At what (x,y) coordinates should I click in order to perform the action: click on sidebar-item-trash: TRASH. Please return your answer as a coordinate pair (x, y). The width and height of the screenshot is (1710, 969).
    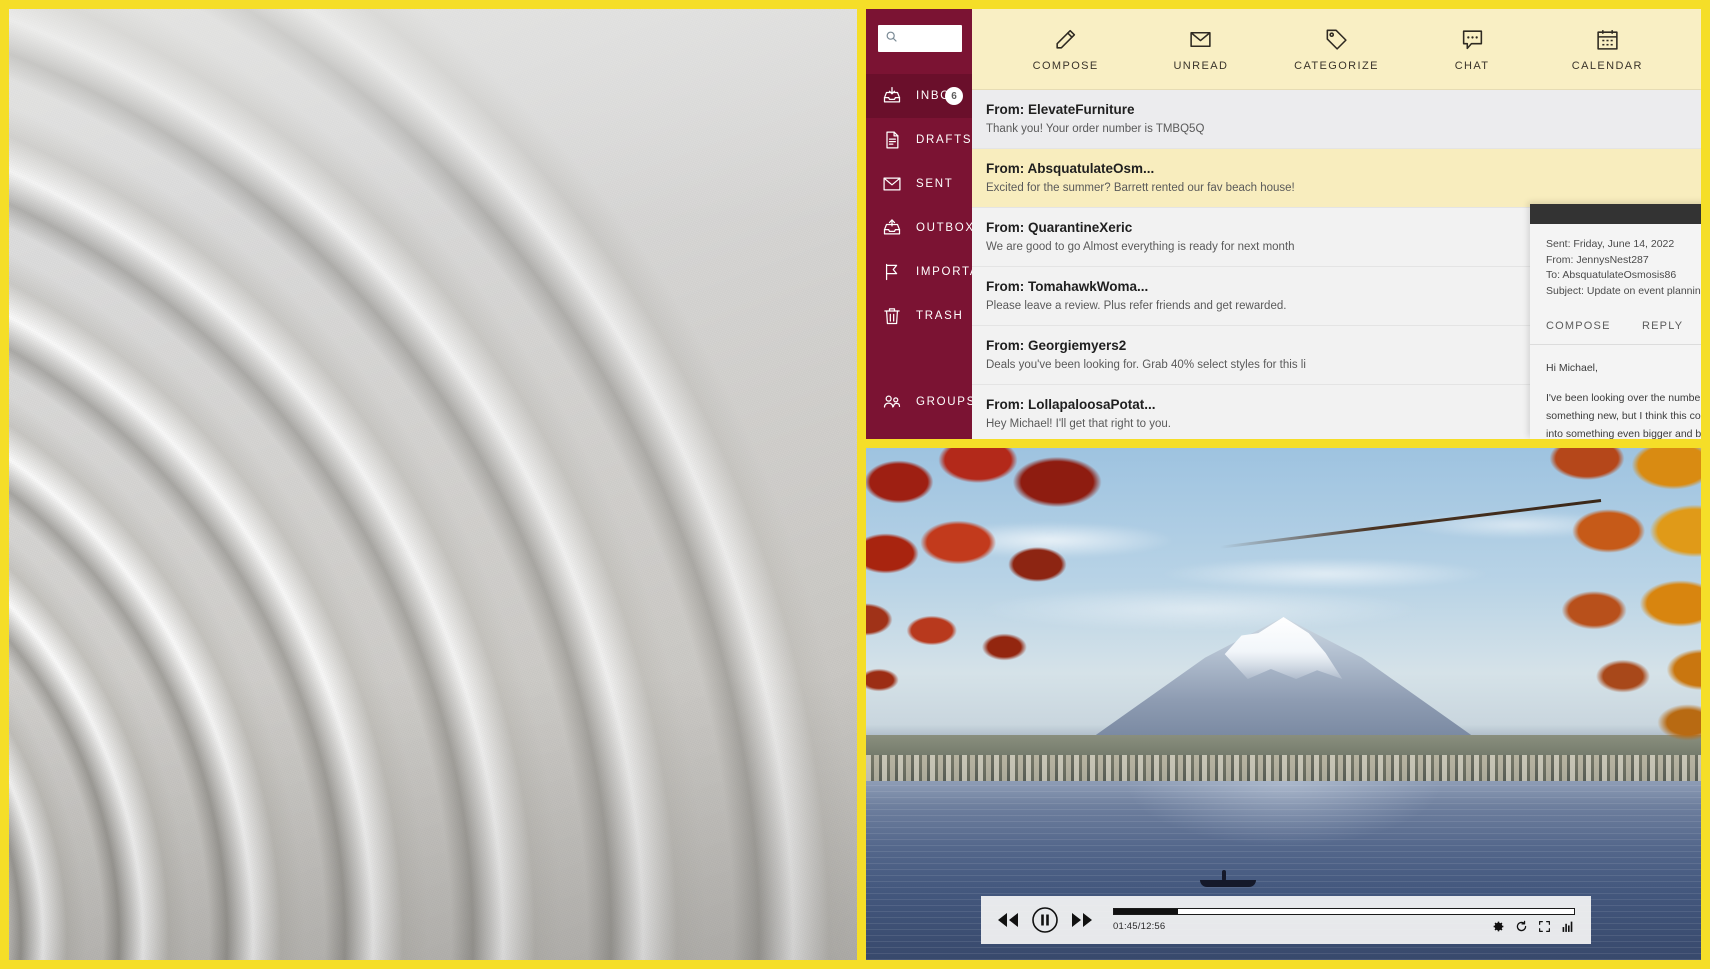
    Looking at the image, I should click on (919, 316).